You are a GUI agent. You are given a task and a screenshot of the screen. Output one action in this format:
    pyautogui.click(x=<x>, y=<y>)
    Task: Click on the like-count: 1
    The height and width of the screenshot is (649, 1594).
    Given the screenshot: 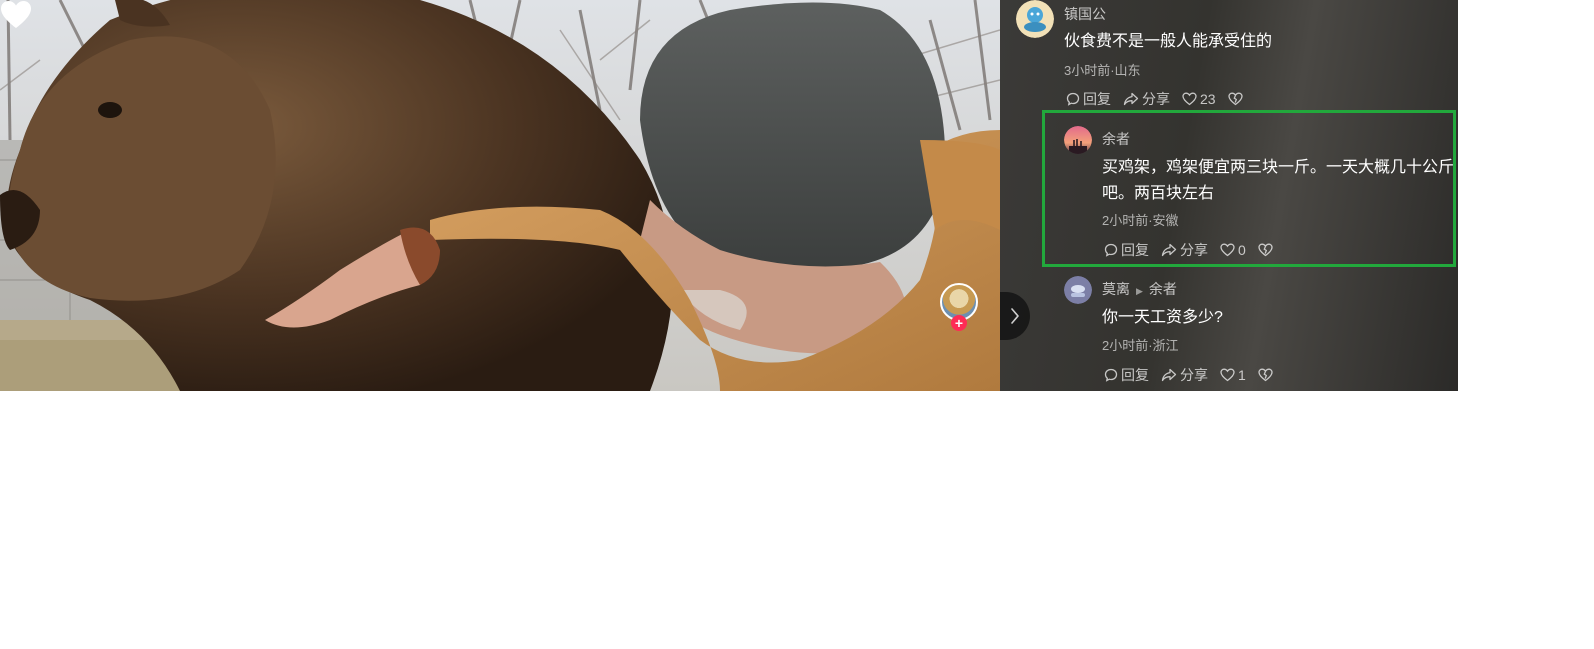 What is the action you would take?
    pyautogui.click(x=1242, y=375)
    